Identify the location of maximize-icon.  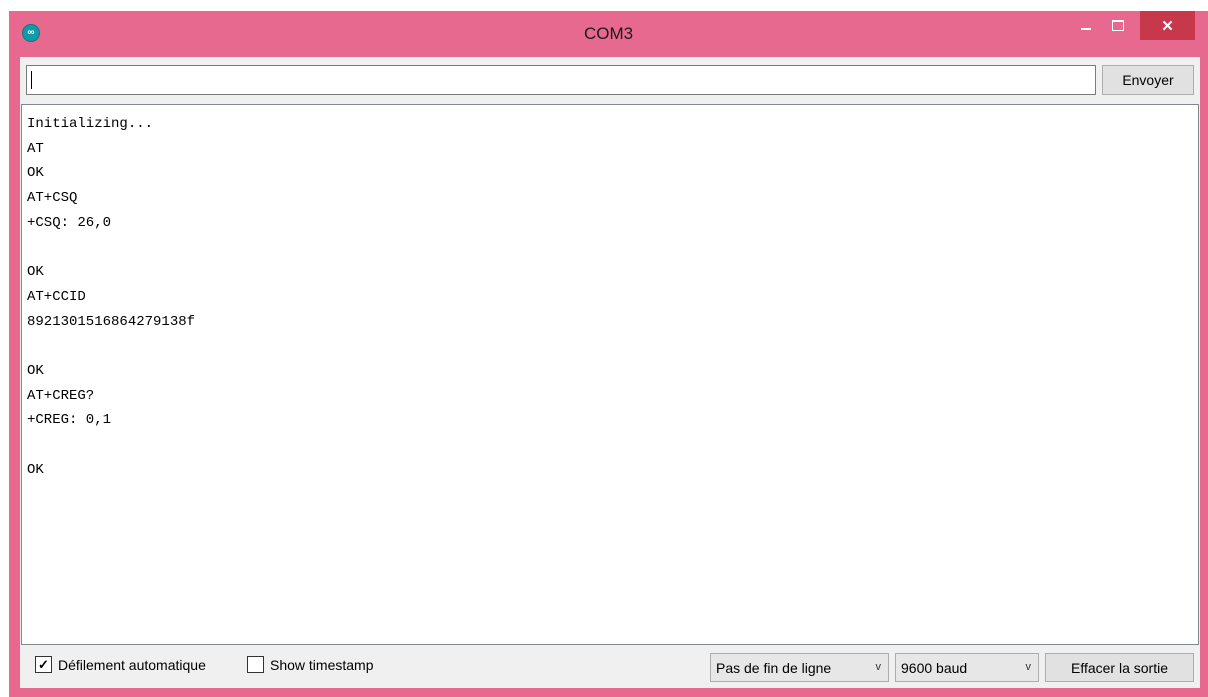
(1117, 25).